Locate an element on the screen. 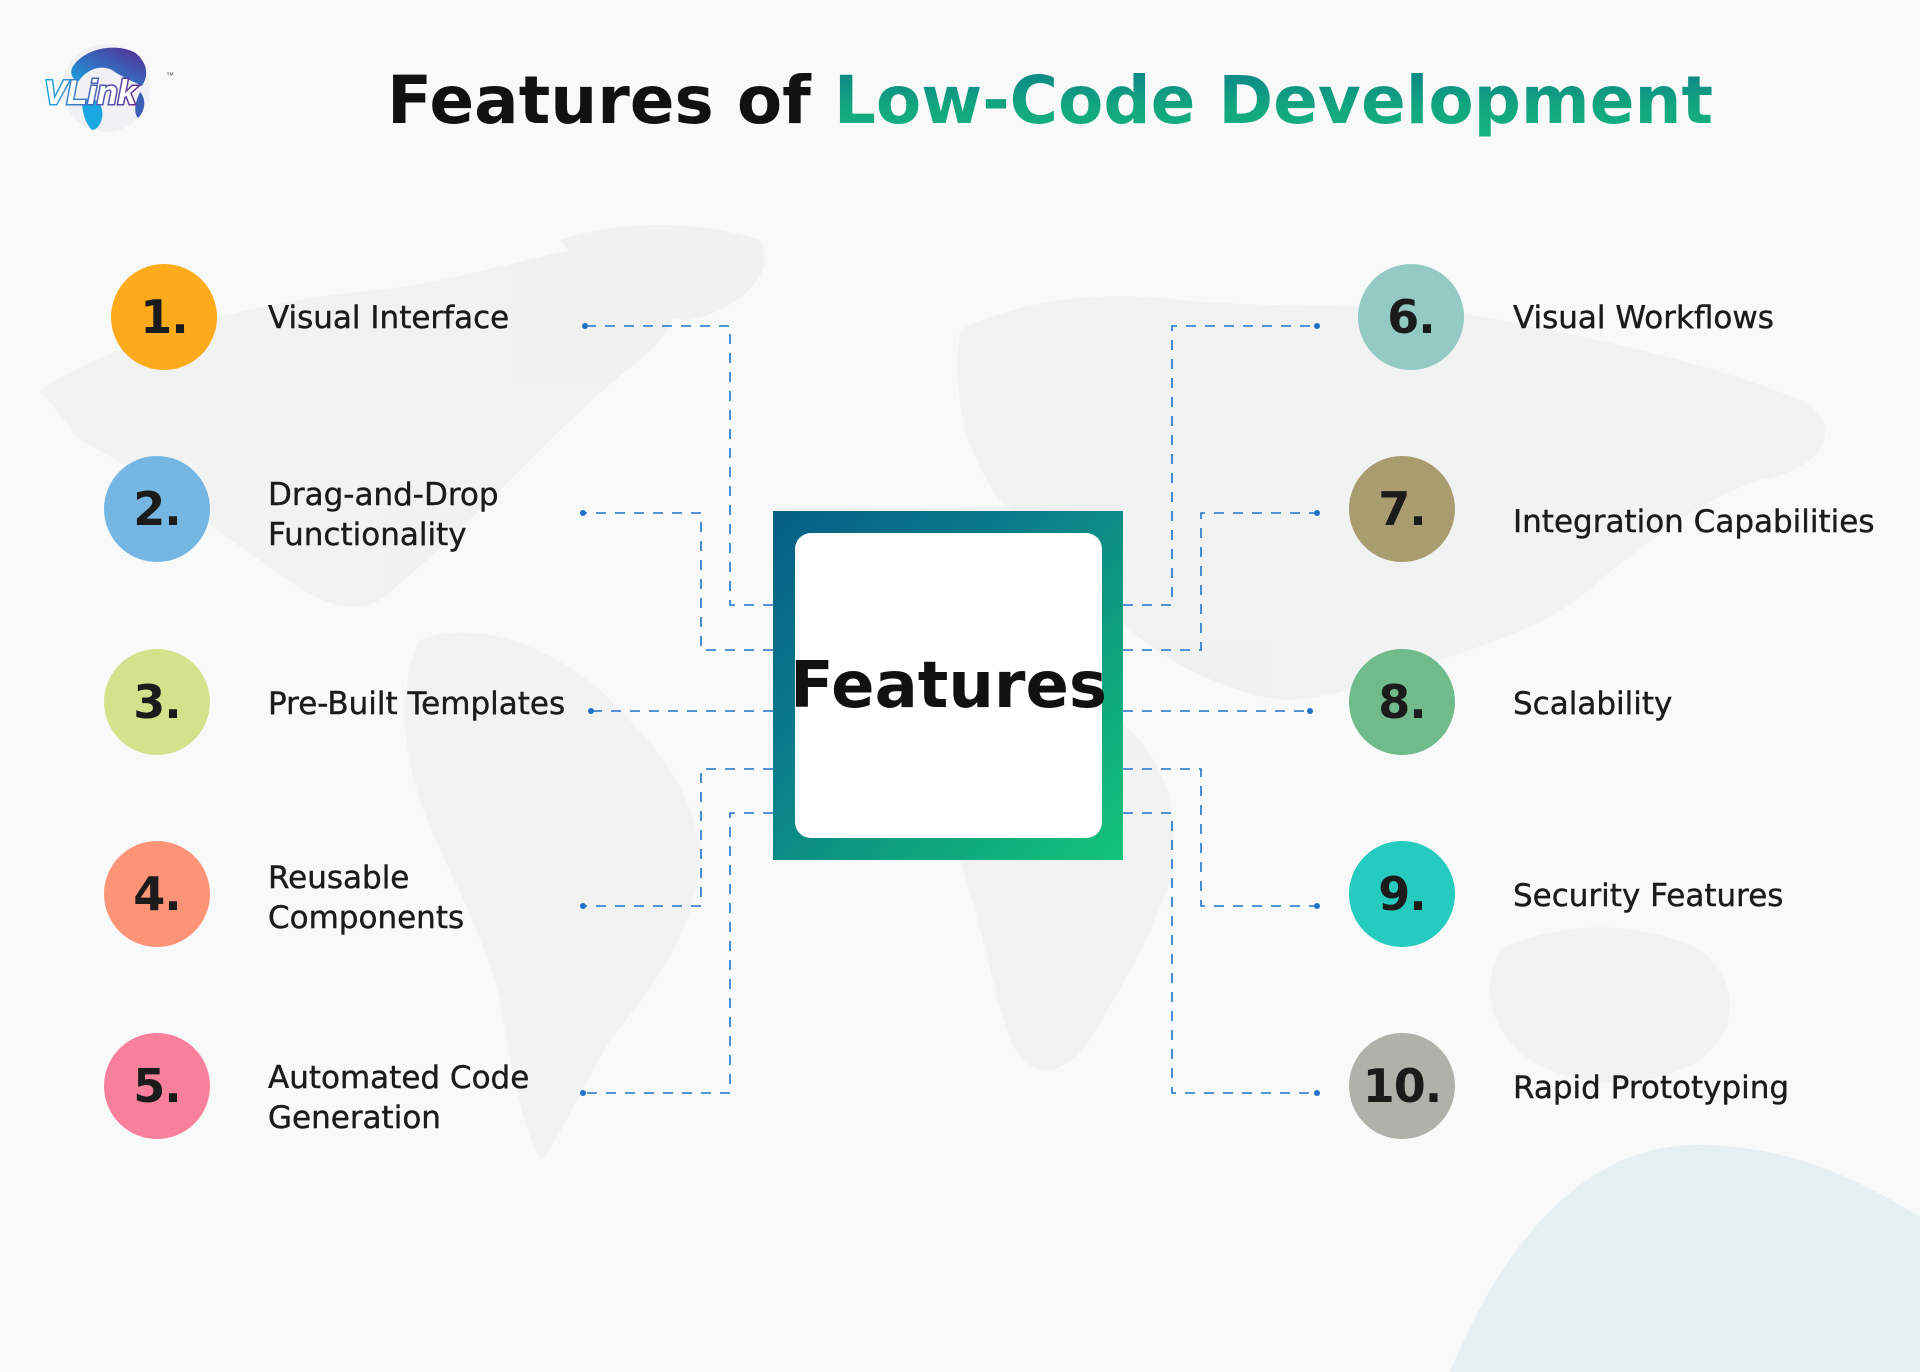 The image size is (1920, 1372). number-badge: 1. is located at coordinates (164, 317).